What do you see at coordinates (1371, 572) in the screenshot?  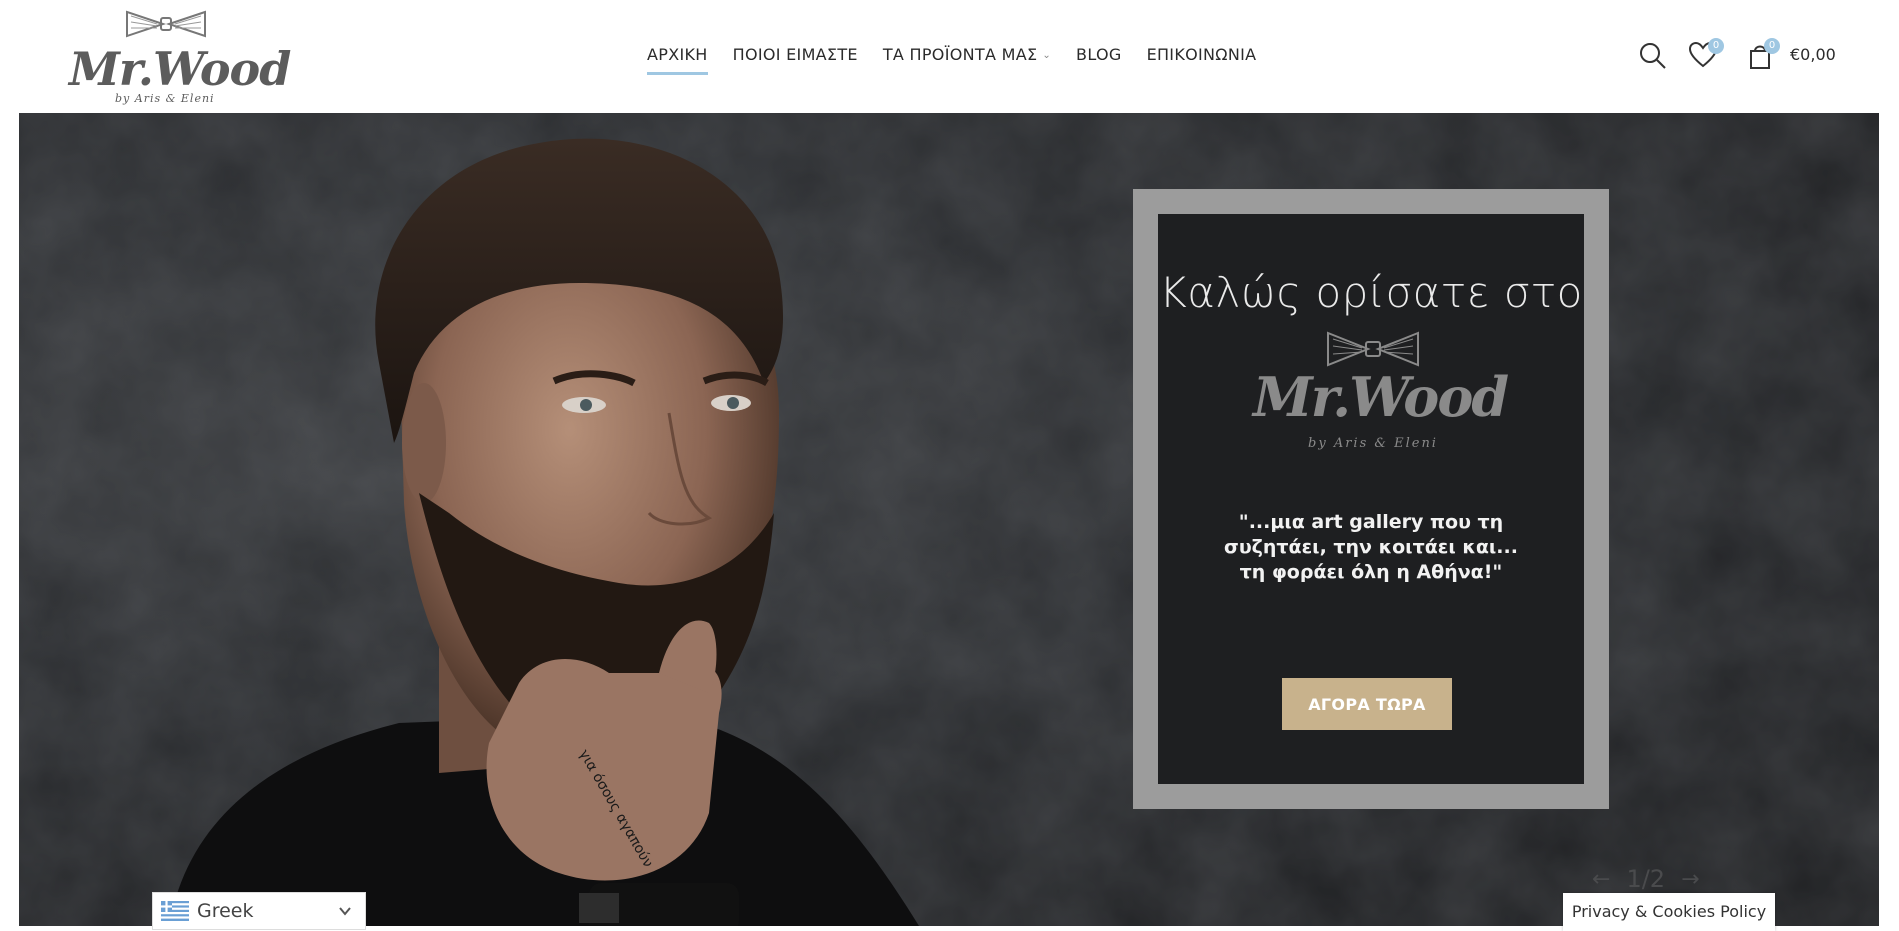 I see `quote-line: τη φοράει όλη η Αθήνα!"` at bounding box center [1371, 572].